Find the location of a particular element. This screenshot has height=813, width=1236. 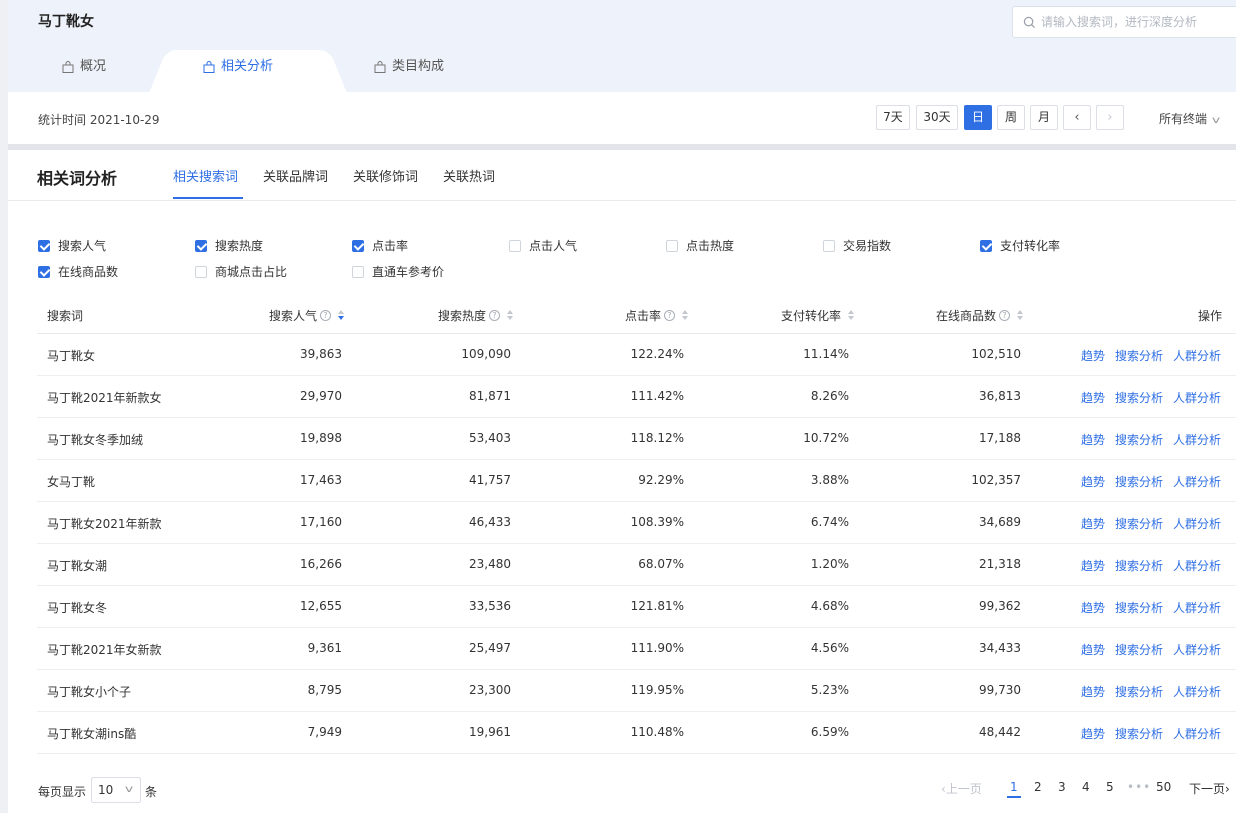

prev-page-button: ‹上一页 is located at coordinates (961, 788).